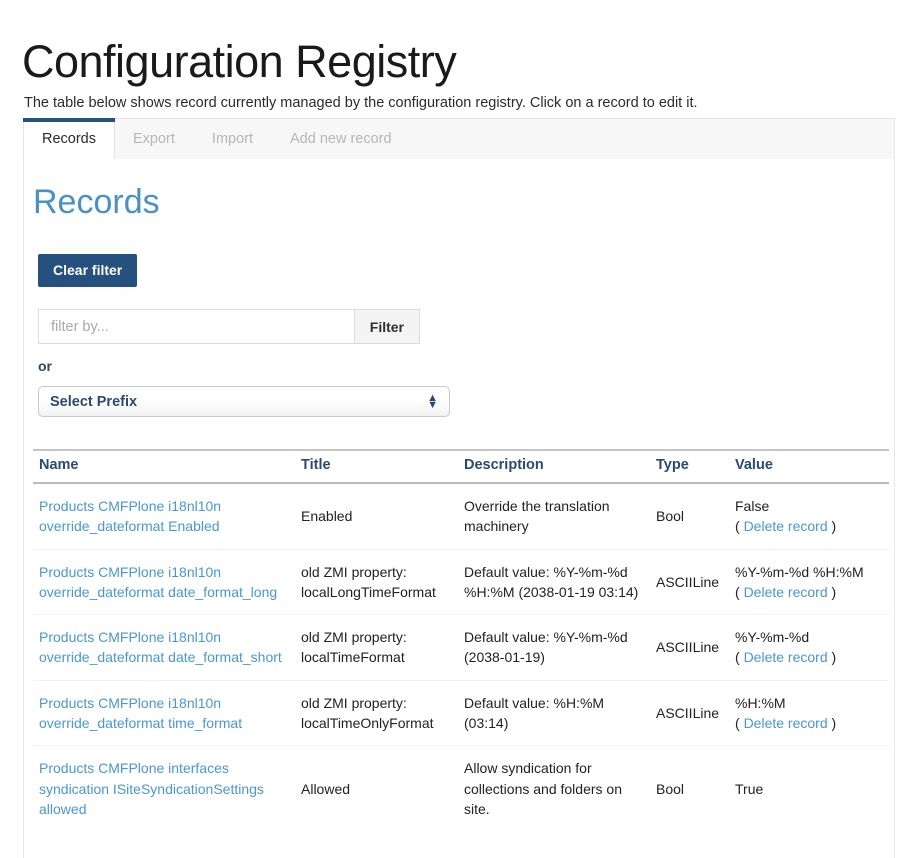 The width and height of the screenshot is (911, 858). I want to click on record-title-cell: old ZMI property: localLongTimeFormat, so click(376, 582).